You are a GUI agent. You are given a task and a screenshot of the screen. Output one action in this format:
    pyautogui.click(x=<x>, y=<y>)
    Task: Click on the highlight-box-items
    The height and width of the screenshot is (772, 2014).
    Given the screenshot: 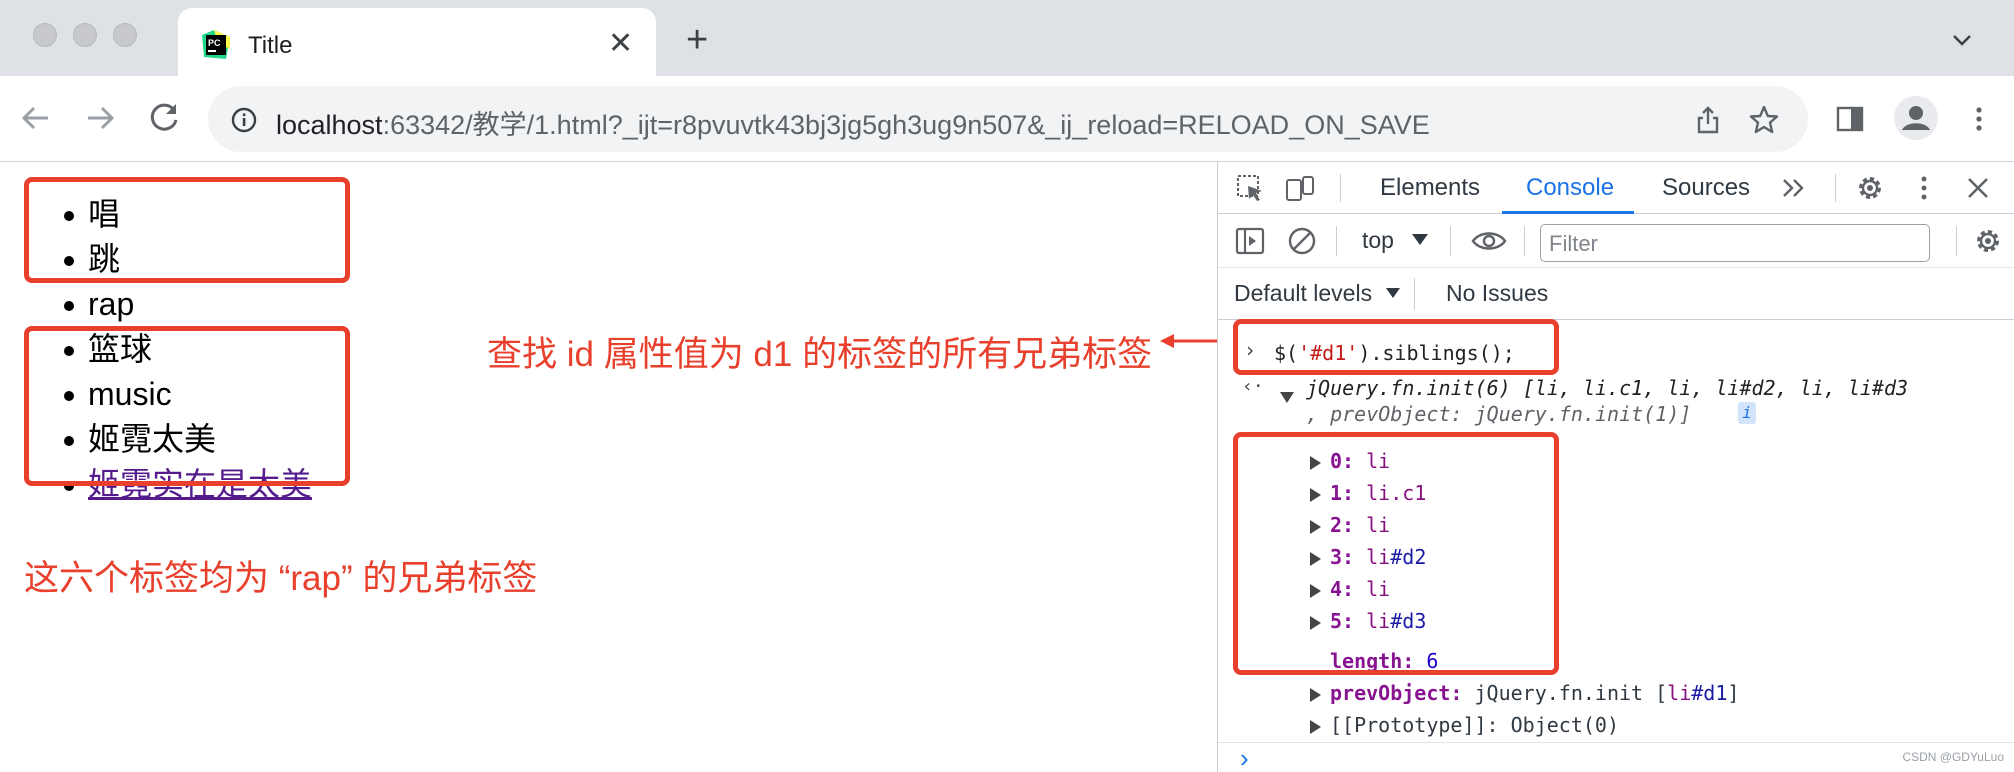 What is the action you would take?
    pyautogui.click(x=1396, y=553)
    